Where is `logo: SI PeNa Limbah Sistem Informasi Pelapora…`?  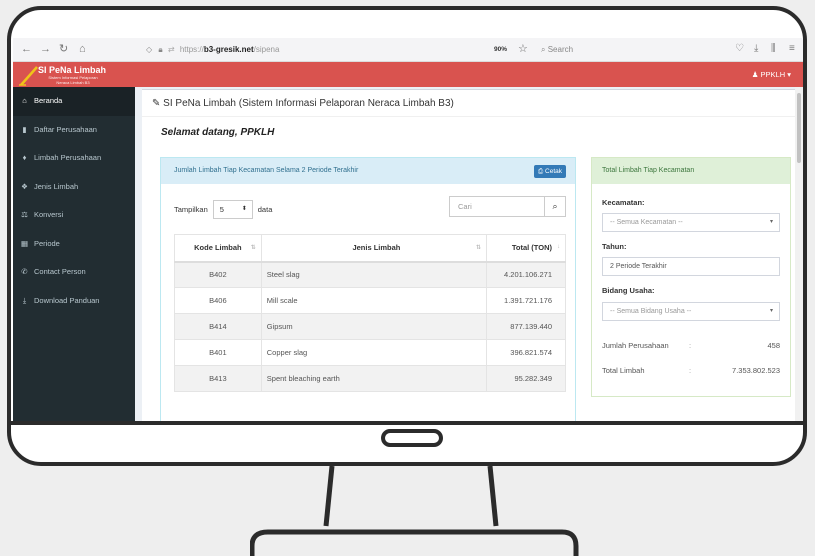 logo: SI PeNa Limbah Sistem Informasi Pelapora… is located at coordinates (73, 74).